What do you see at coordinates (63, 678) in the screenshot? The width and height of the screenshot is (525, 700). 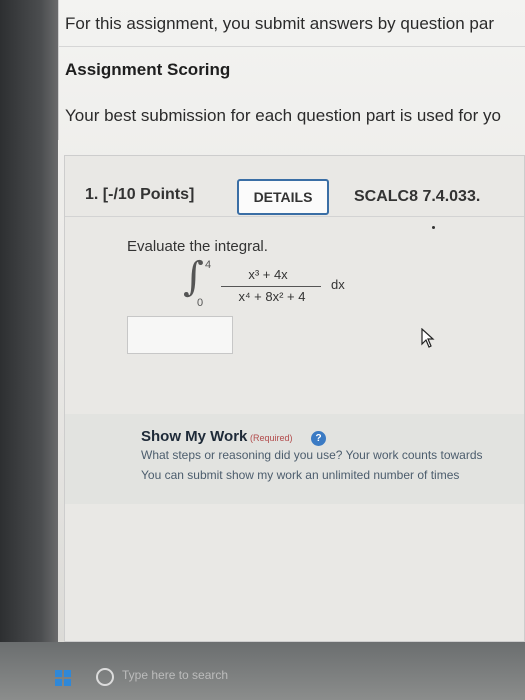 I see `windows-start-icon` at bounding box center [63, 678].